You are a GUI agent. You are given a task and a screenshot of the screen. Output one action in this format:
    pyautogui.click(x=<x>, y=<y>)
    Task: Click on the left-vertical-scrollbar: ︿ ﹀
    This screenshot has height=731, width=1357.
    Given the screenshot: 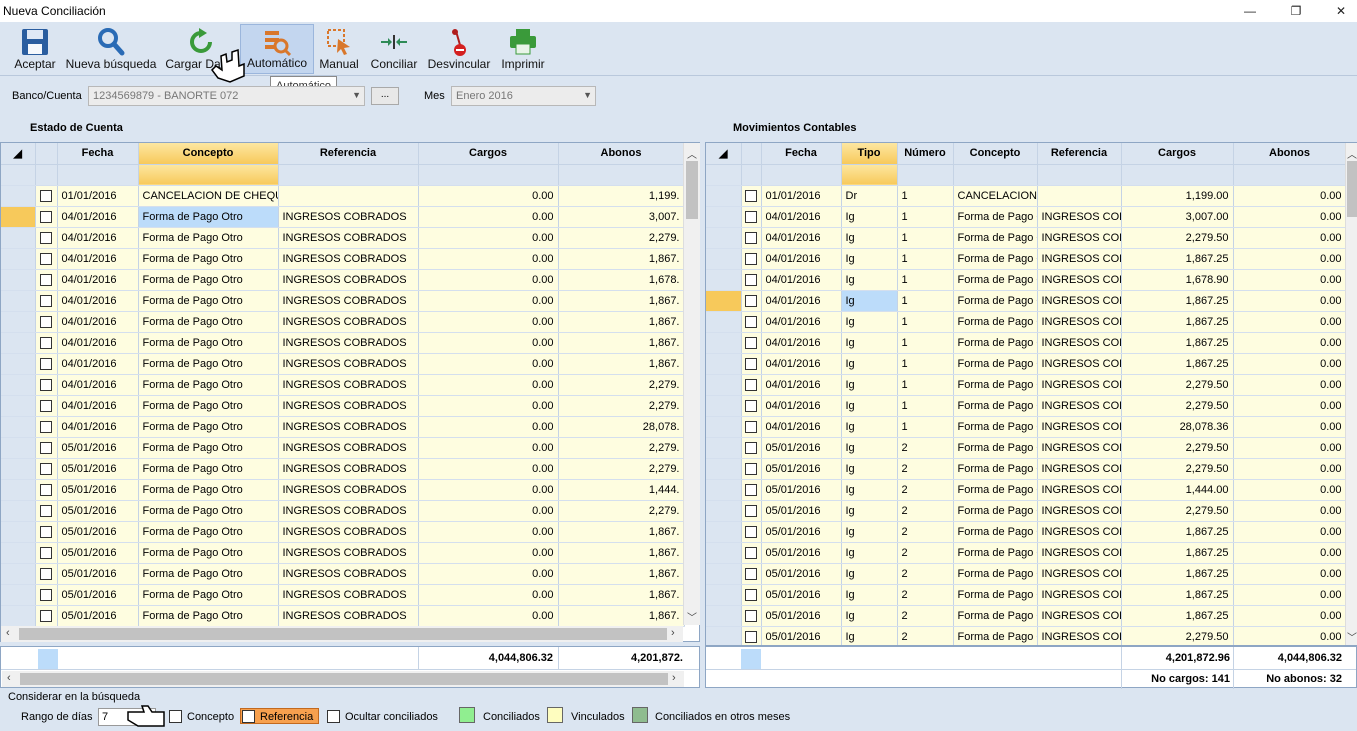 What is the action you would take?
    pyautogui.click(x=691, y=384)
    